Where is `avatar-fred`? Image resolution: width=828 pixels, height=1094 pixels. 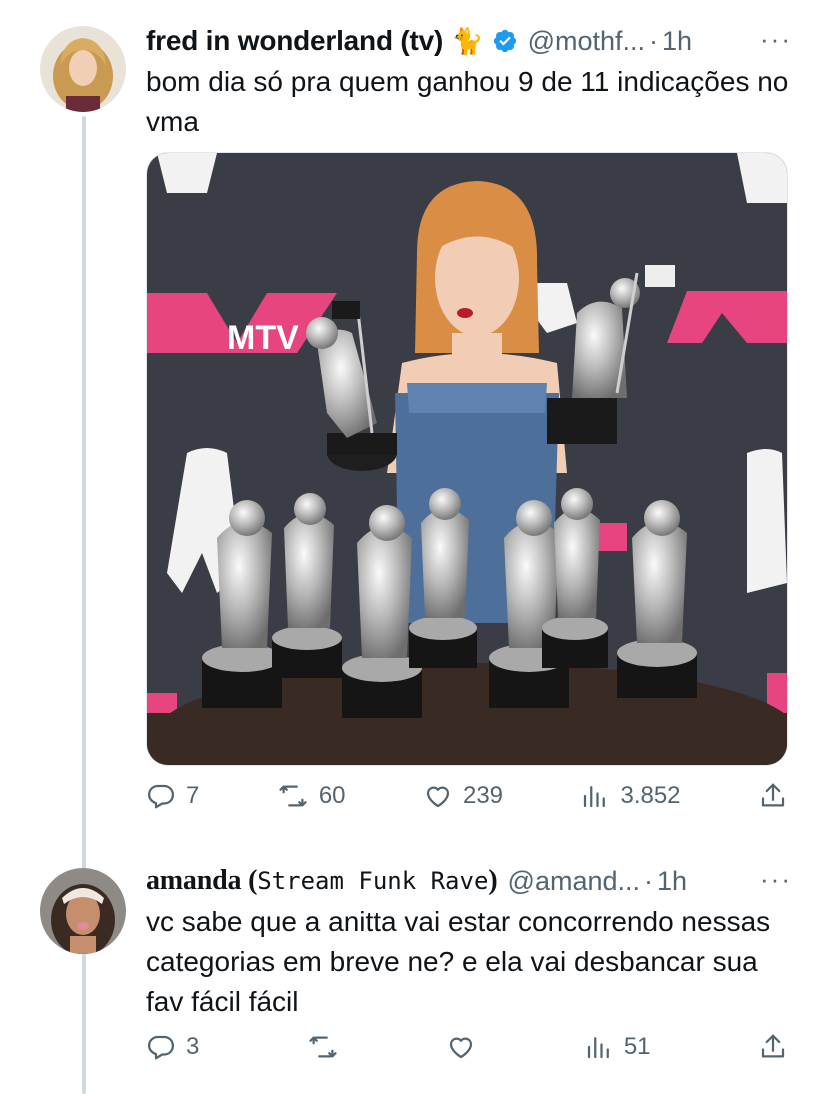 avatar-fred is located at coordinates (83, 69).